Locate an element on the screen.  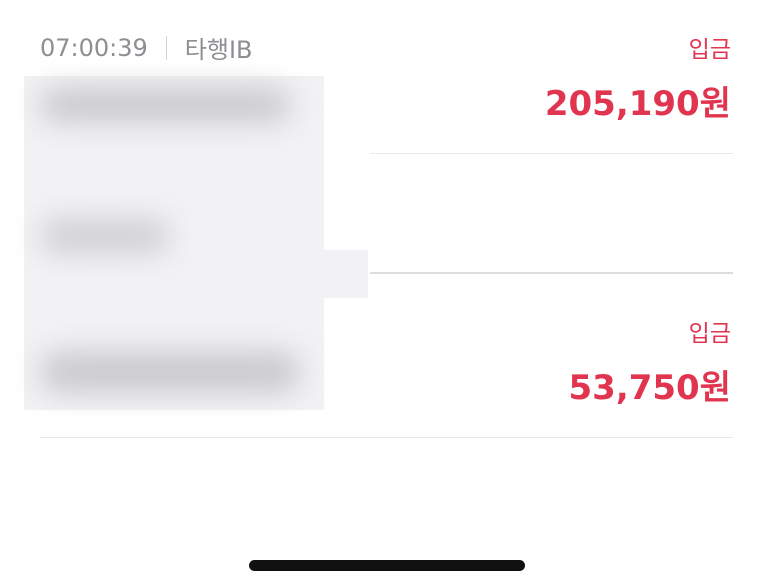
meta-separator is located at coordinates (166, 47).